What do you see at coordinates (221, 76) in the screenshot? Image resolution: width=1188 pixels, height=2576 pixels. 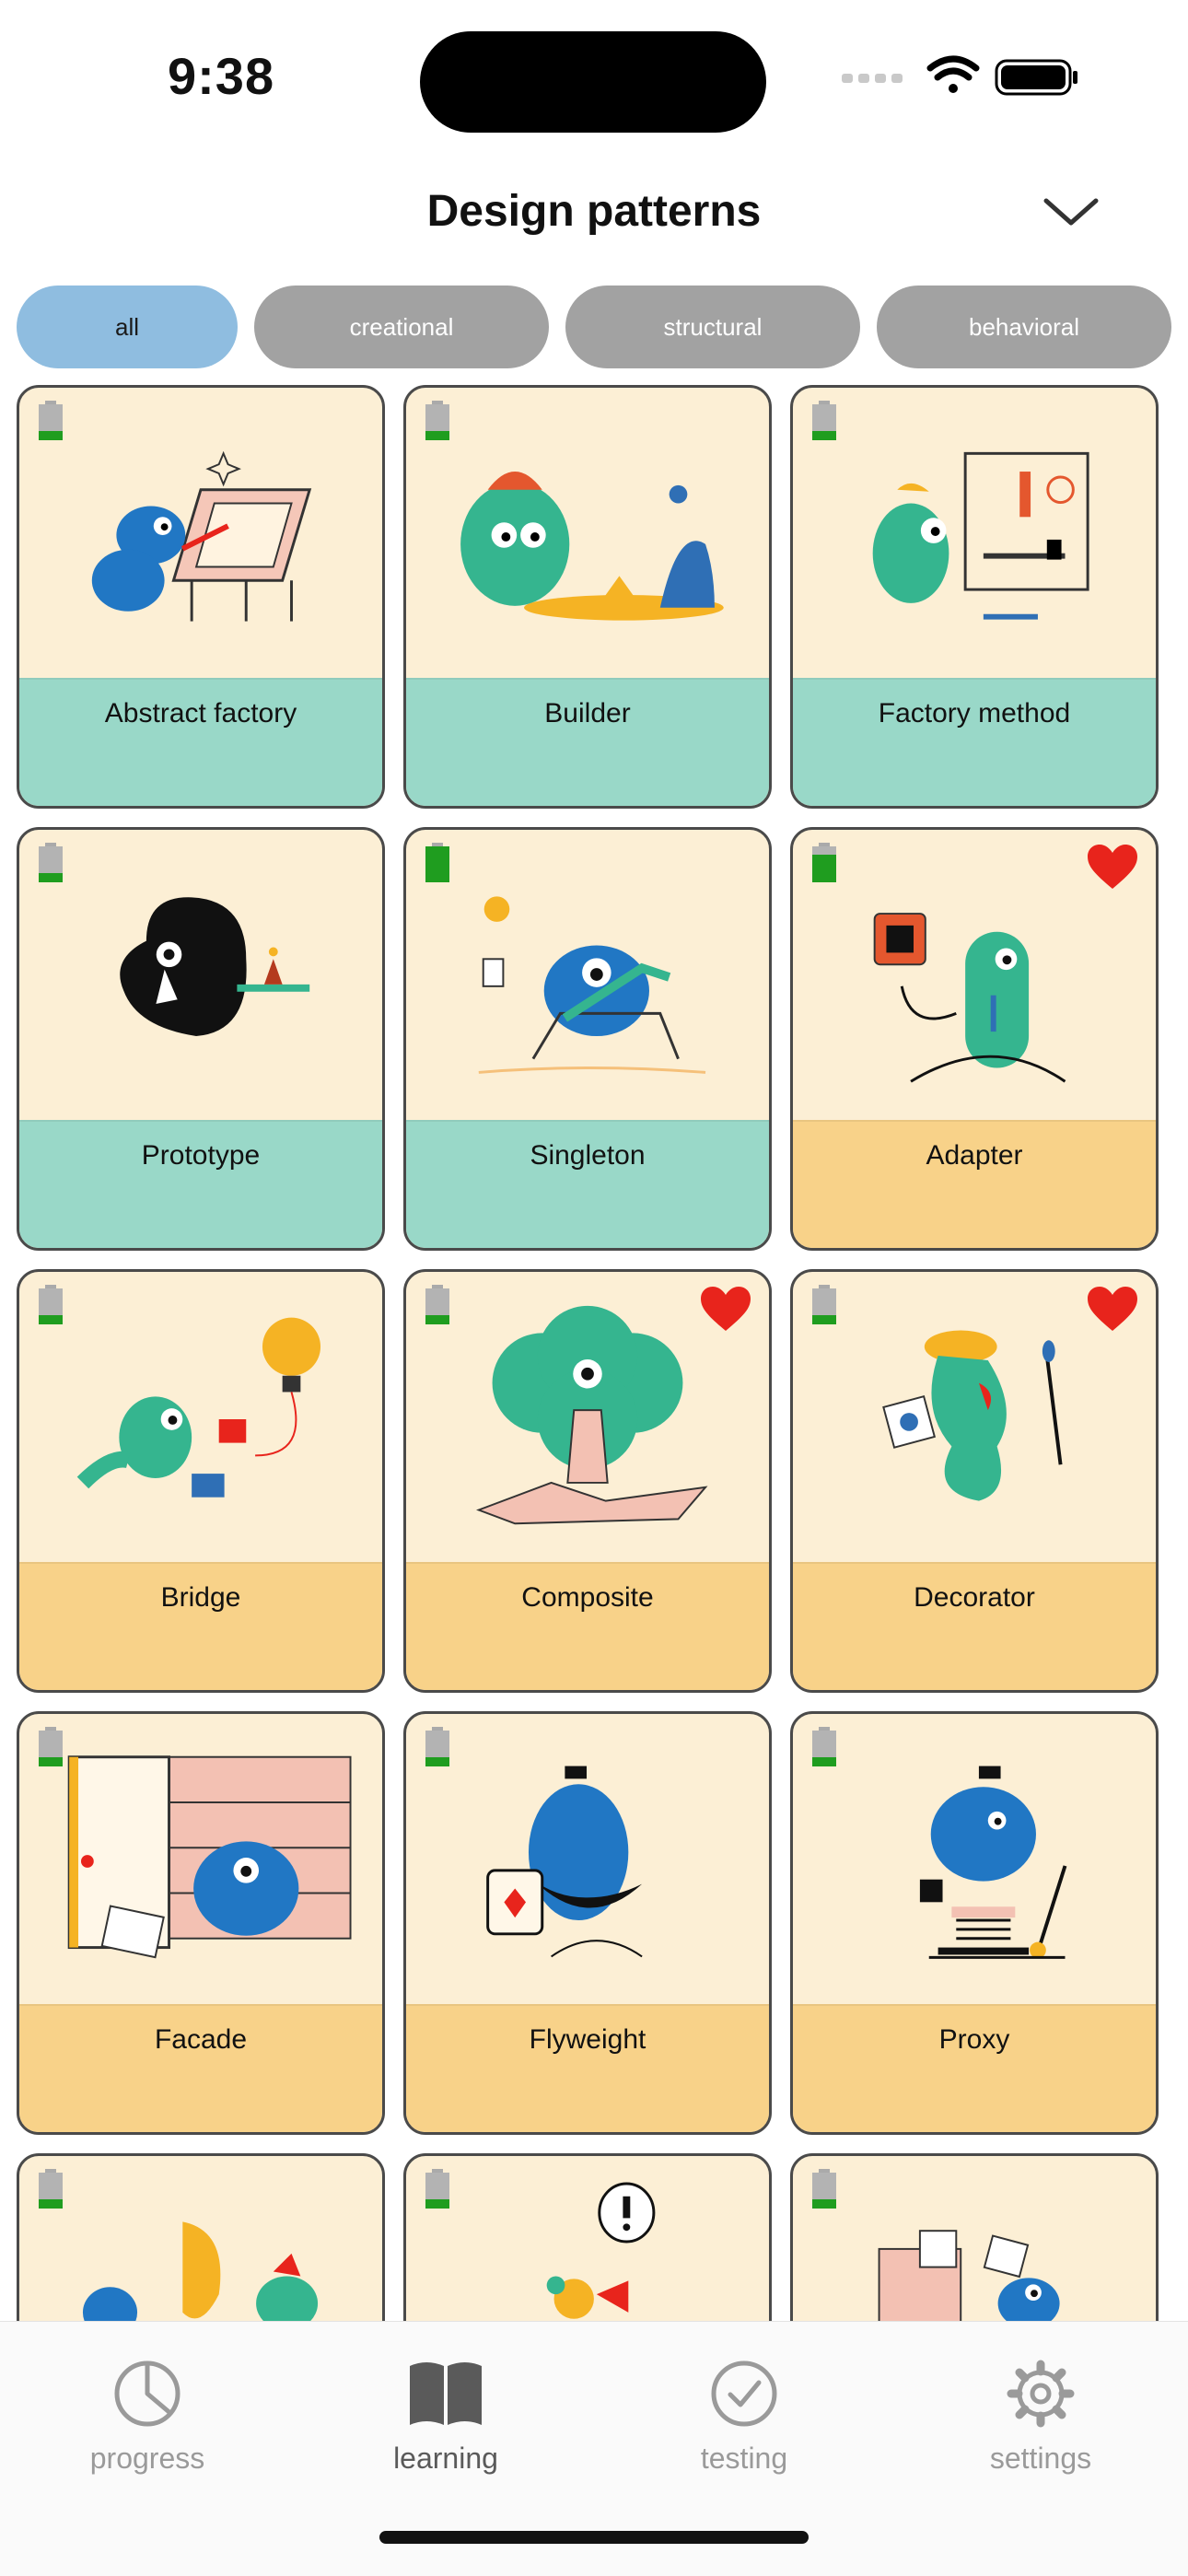 I see `status-time: 9:38` at bounding box center [221, 76].